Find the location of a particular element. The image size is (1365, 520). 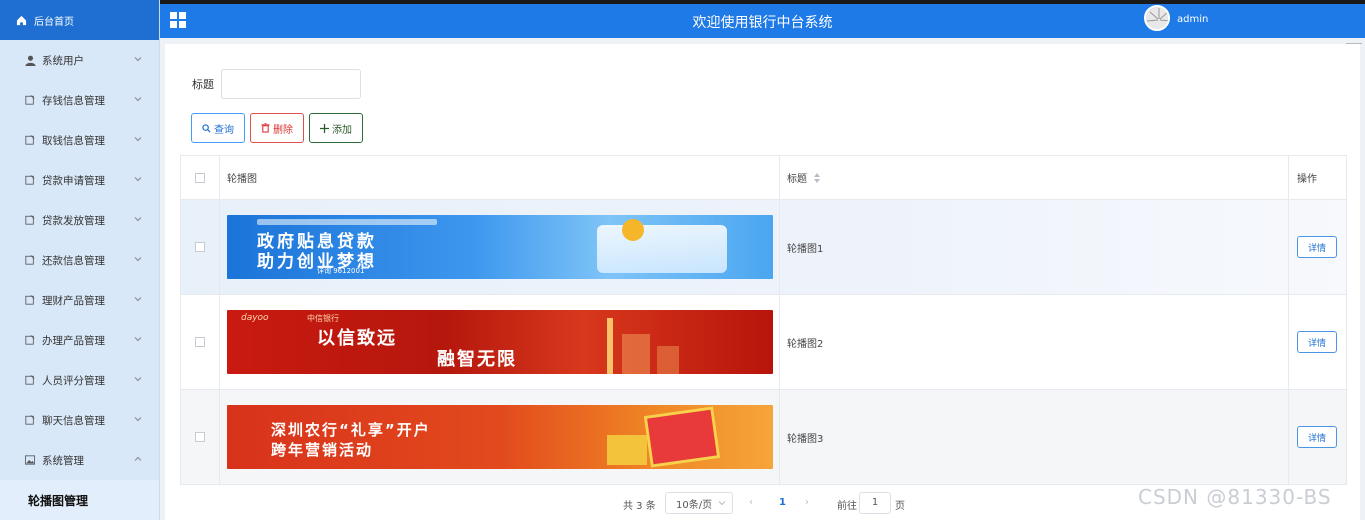

sidebar-item-9: 人员评分管理 is located at coordinates (79, 380).